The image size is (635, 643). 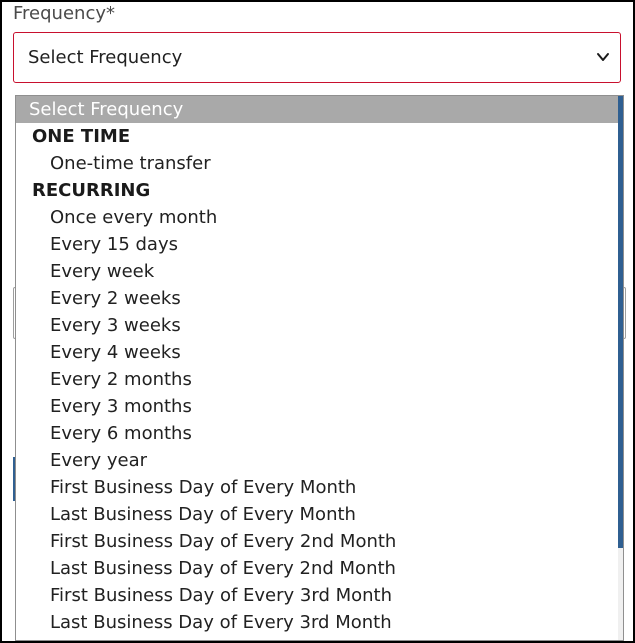 I want to click on scrollbar-track, so click(x=620, y=368).